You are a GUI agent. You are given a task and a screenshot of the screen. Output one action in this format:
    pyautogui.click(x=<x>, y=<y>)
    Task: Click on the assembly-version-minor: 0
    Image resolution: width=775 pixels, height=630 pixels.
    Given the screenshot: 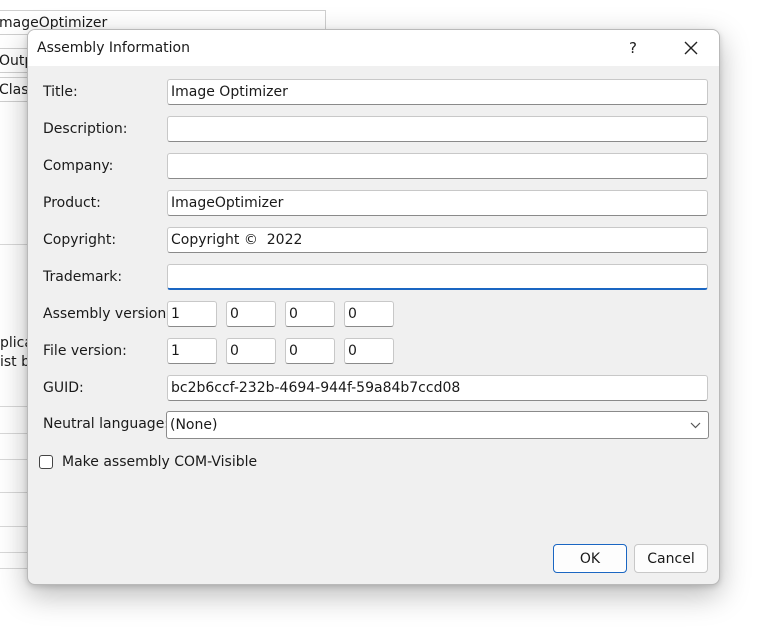 What is the action you would take?
    pyautogui.click(x=251, y=314)
    